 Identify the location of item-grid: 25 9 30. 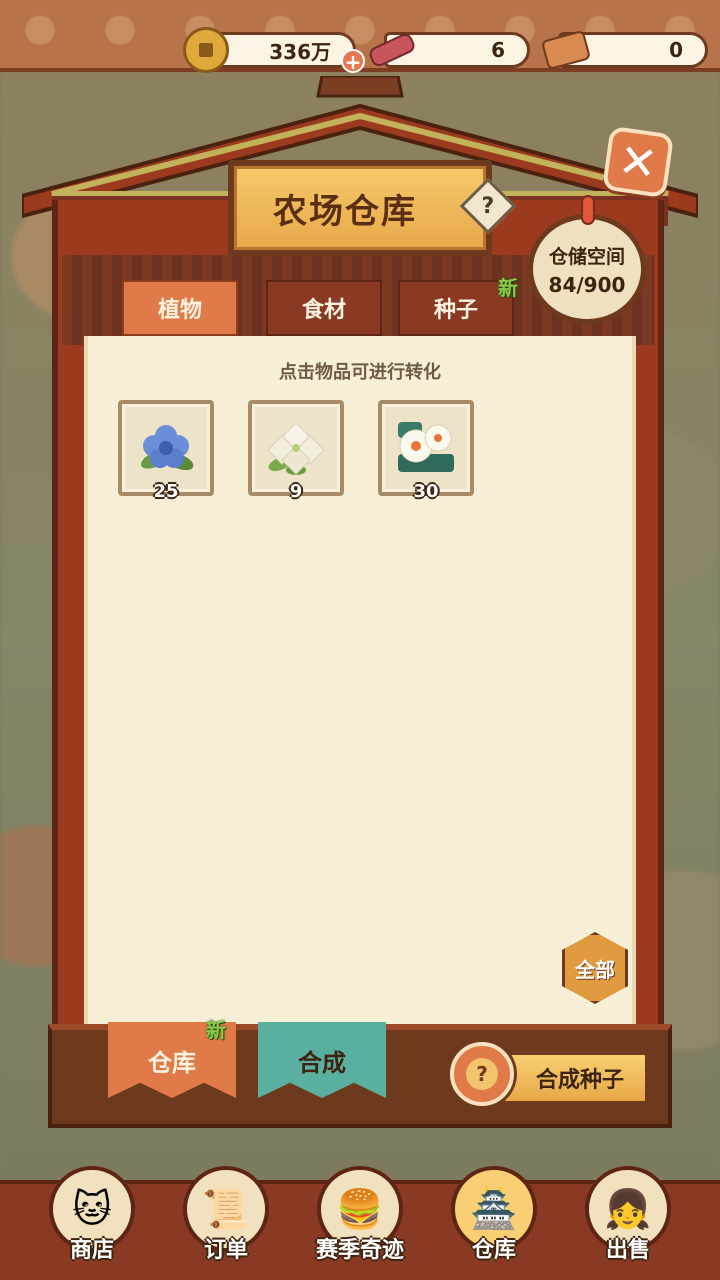
(296, 451).